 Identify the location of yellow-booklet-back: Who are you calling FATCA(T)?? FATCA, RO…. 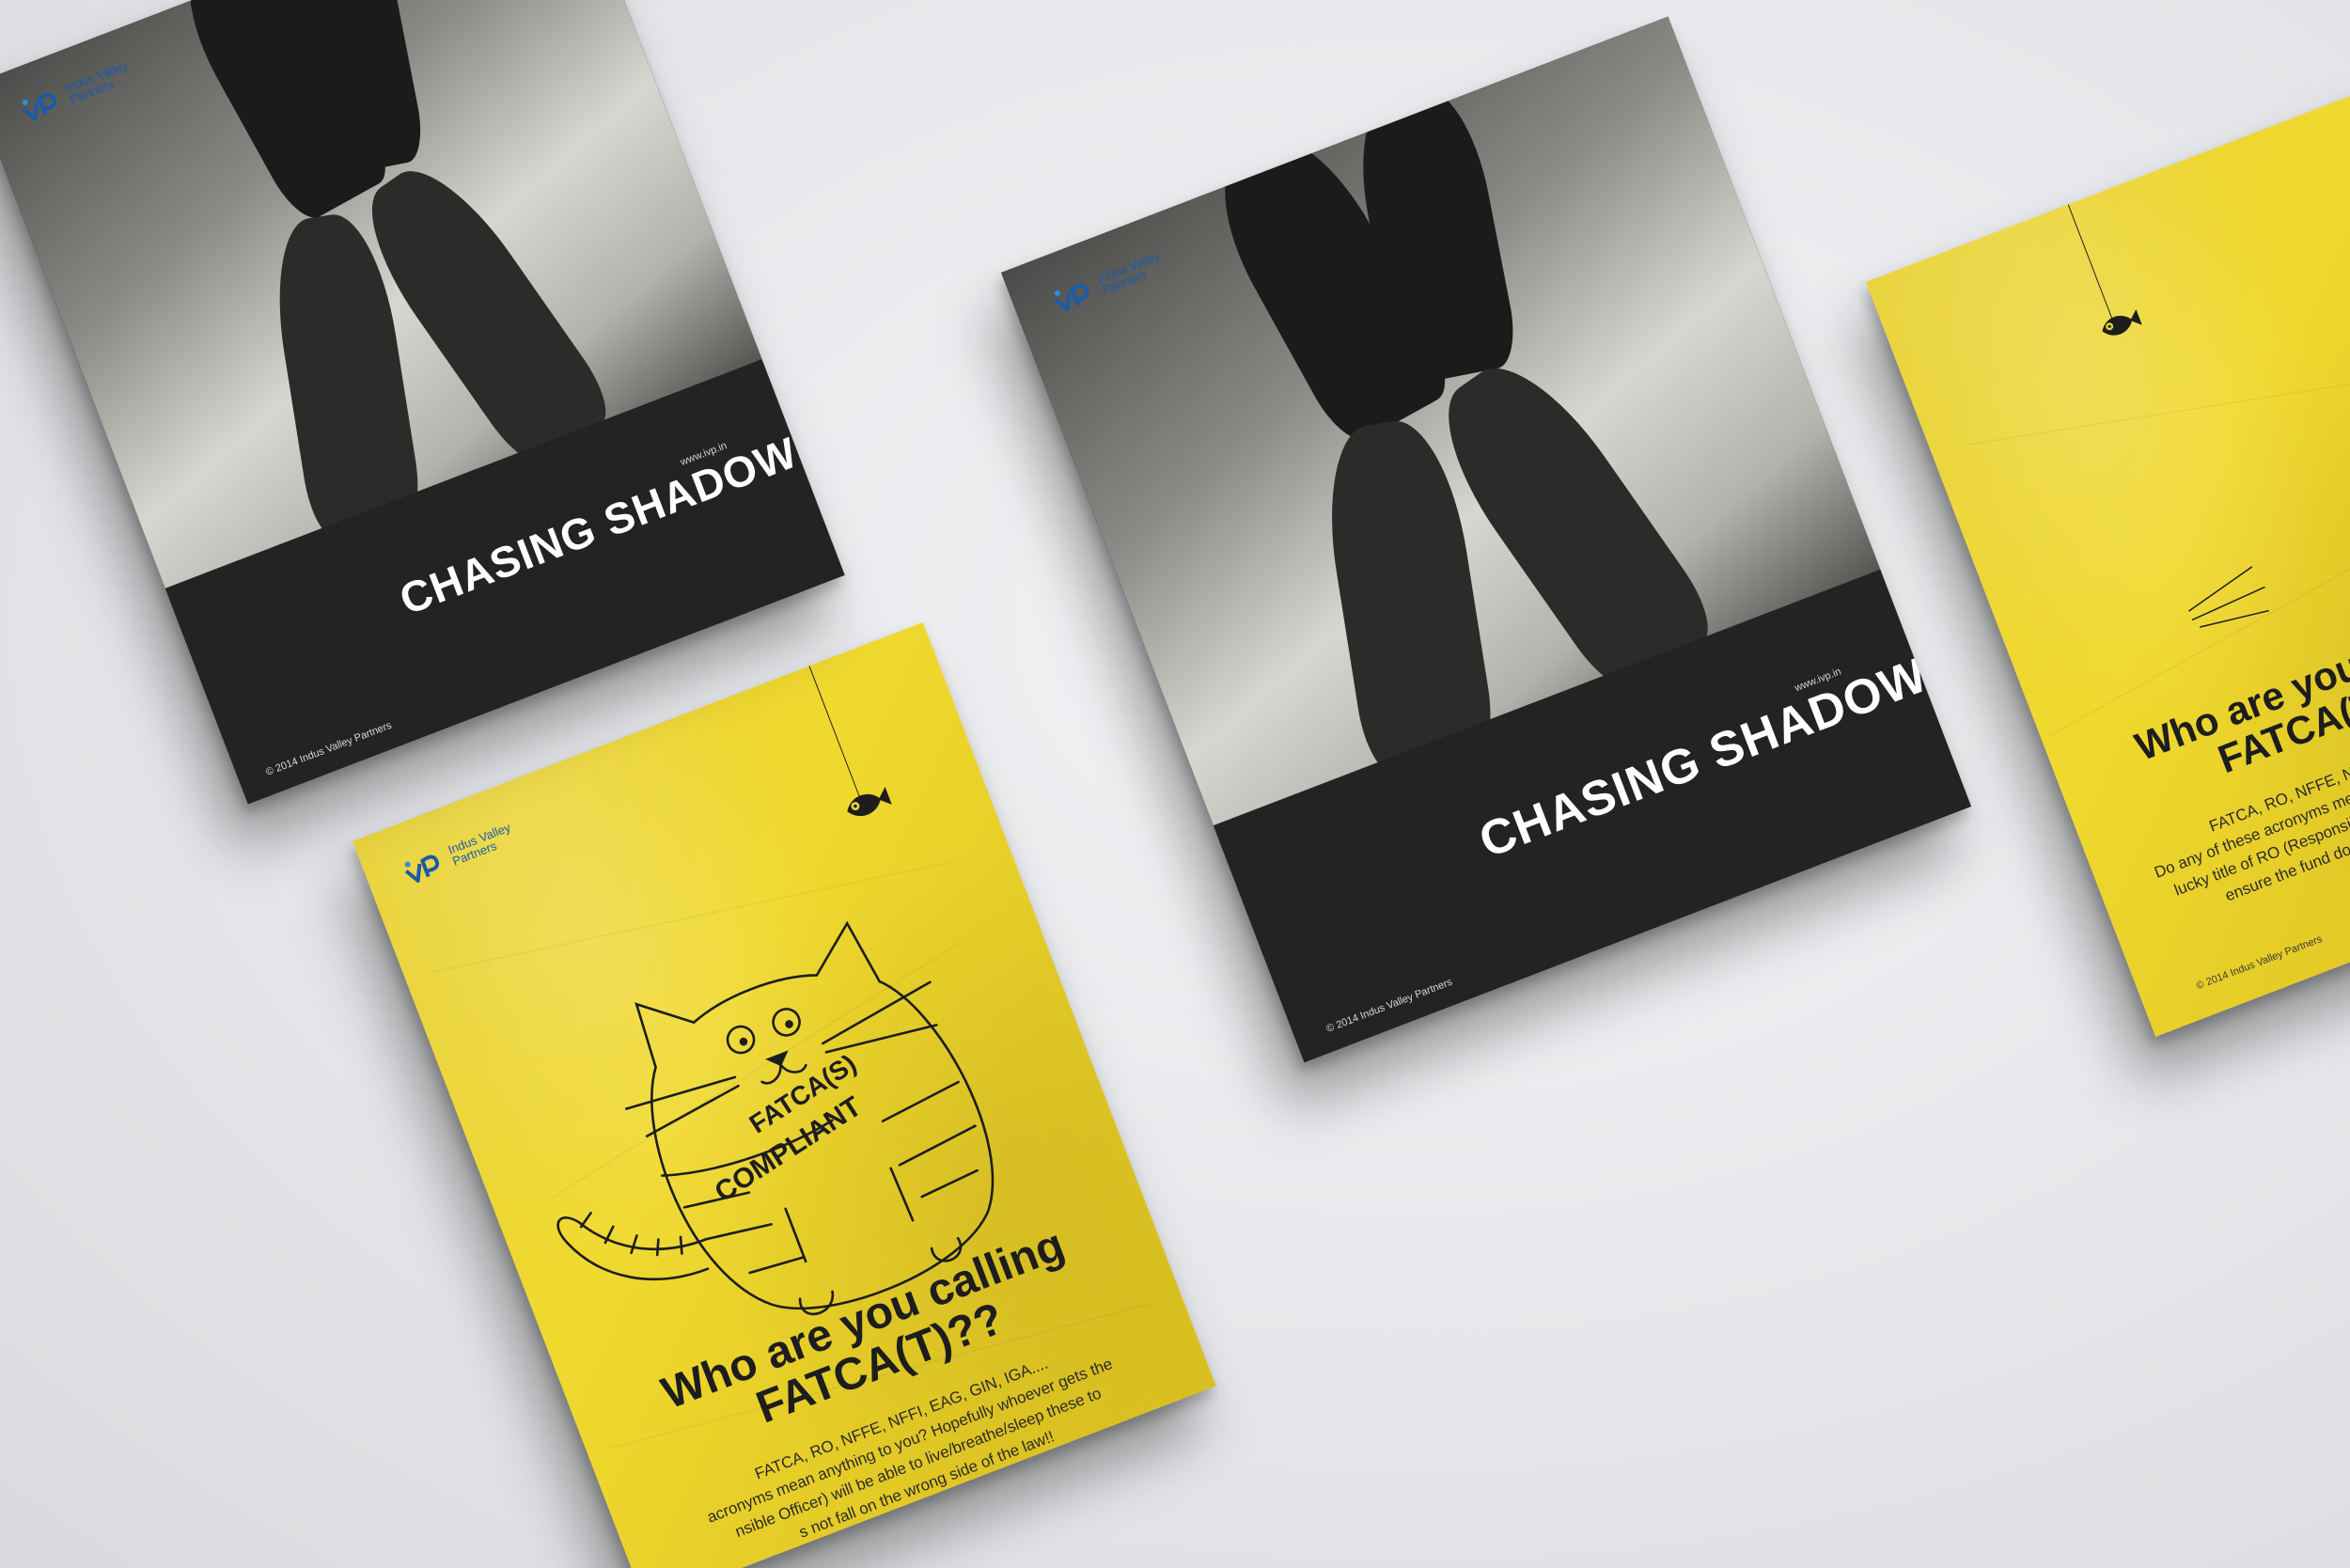
(2108, 558).